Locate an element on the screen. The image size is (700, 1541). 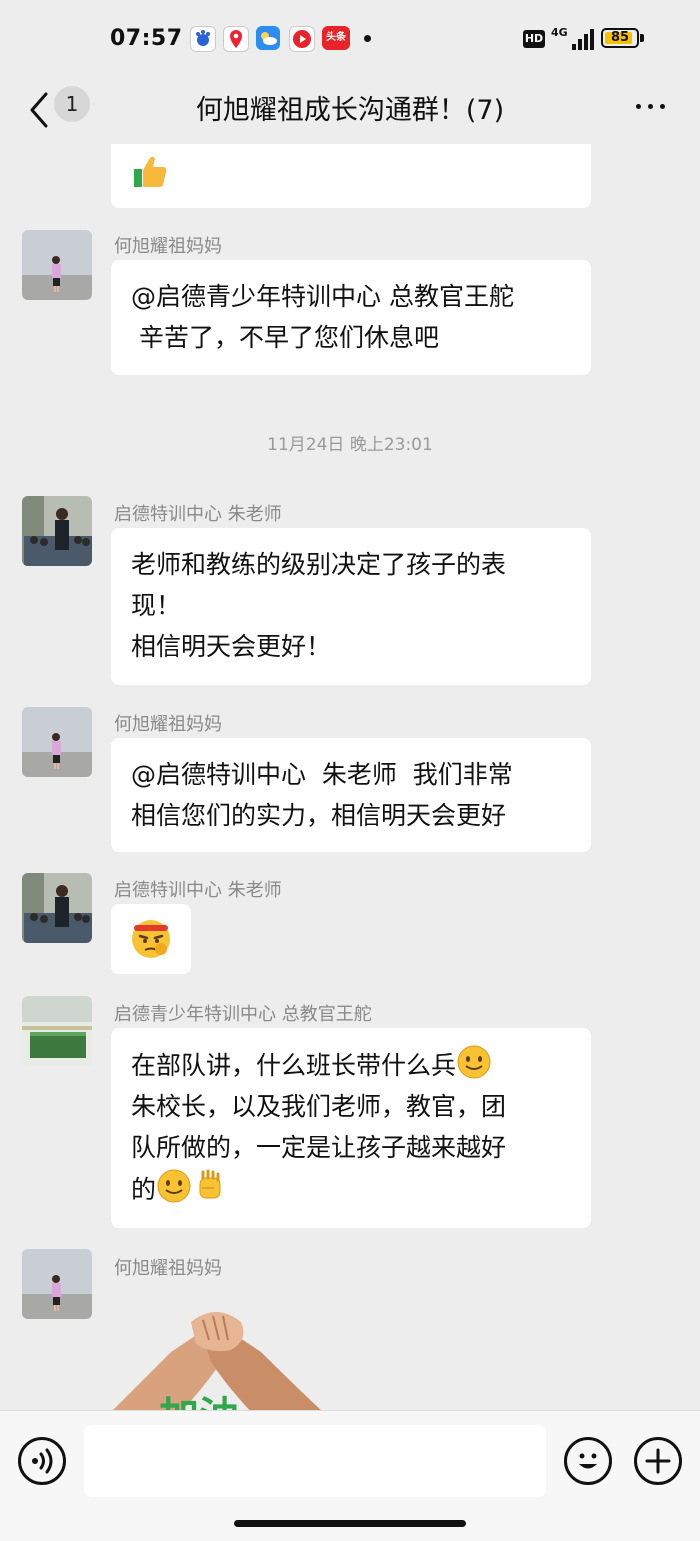
message-text: 的 is located at coordinates (144, 1189).